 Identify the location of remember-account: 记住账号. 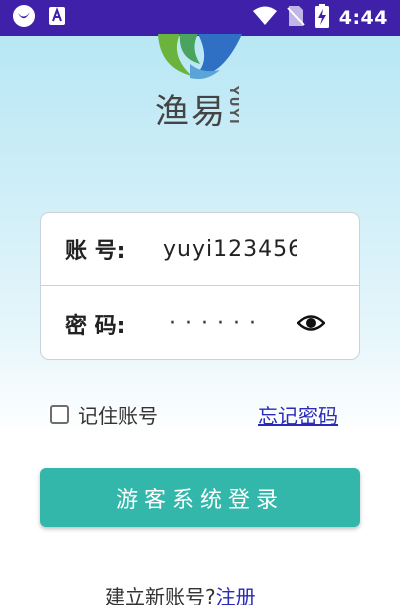
(104, 414).